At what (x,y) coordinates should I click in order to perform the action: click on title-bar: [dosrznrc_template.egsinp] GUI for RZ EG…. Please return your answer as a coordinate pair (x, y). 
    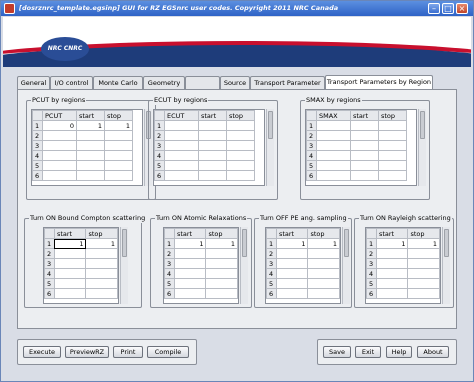
    Looking at the image, I should click on (237, 8).